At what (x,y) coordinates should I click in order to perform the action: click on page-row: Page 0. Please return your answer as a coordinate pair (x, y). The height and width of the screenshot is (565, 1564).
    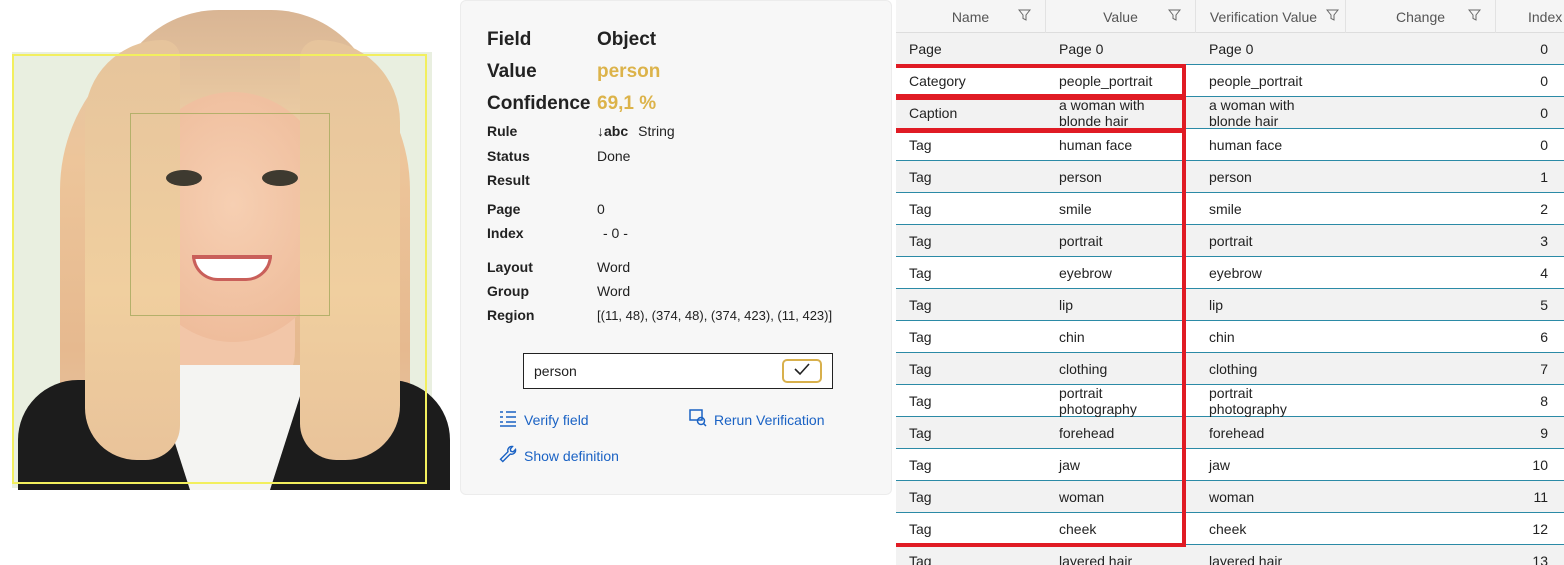
    Looking at the image, I should click on (546, 209).